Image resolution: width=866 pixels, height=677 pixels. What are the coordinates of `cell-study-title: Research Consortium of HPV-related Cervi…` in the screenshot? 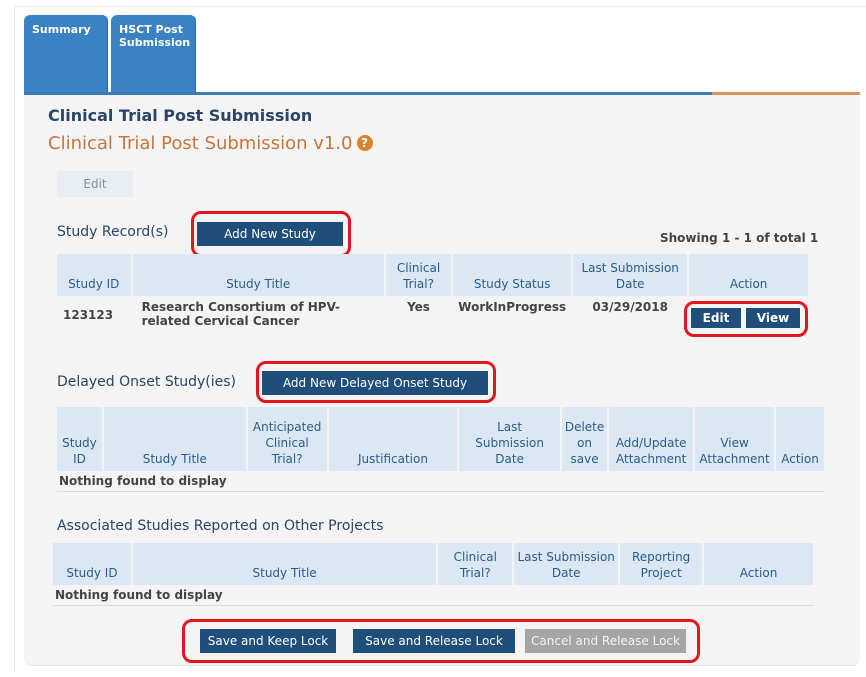 It's located at (240, 314).